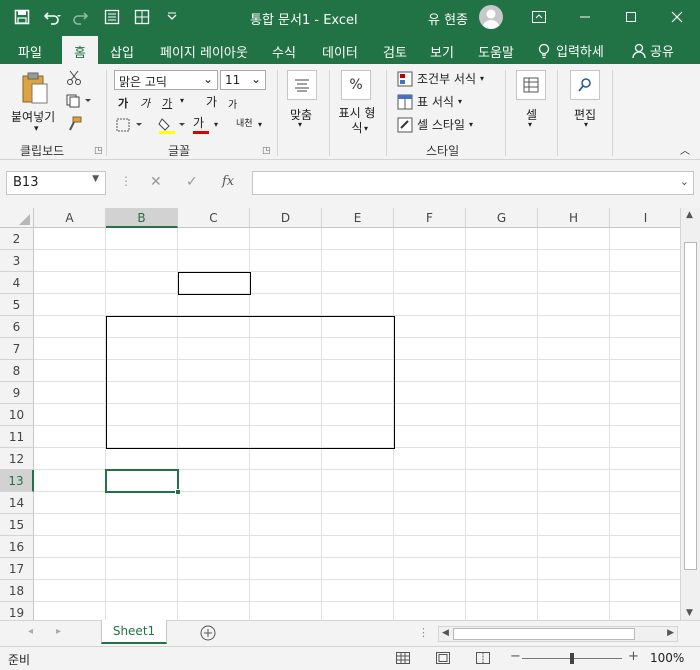 This screenshot has height=670, width=700. What do you see at coordinates (448, 18) in the screenshot?
I see `user-name: 유 현종` at bounding box center [448, 18].